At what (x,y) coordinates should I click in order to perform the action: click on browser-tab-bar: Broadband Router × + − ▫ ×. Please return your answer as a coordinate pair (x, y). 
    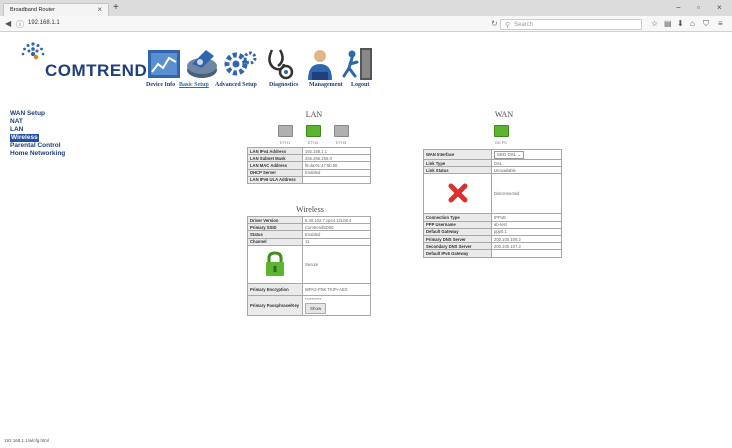
    Looking at the image, I should click on (366, 8).